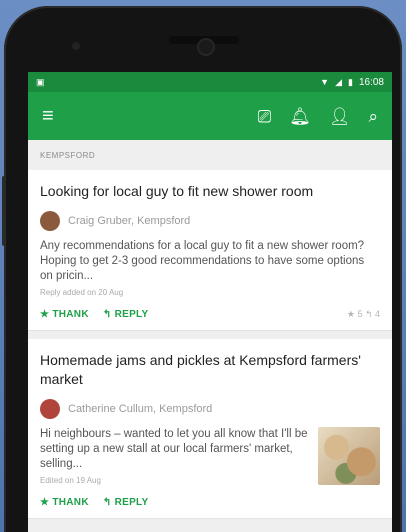  Describe the element at coordinates (210, 502) in the screenshot. I see `post-actions: ★ THANK ↰ REPLY` at that location.